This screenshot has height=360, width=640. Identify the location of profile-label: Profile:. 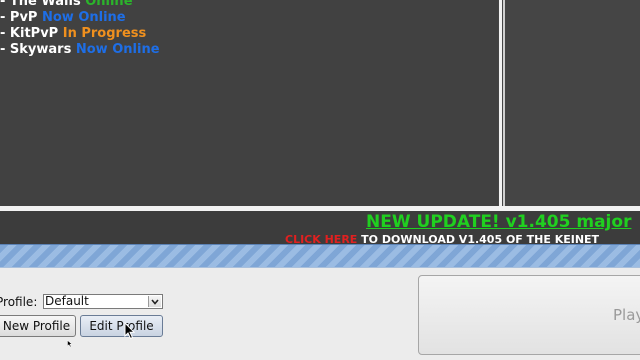
(19, 302).